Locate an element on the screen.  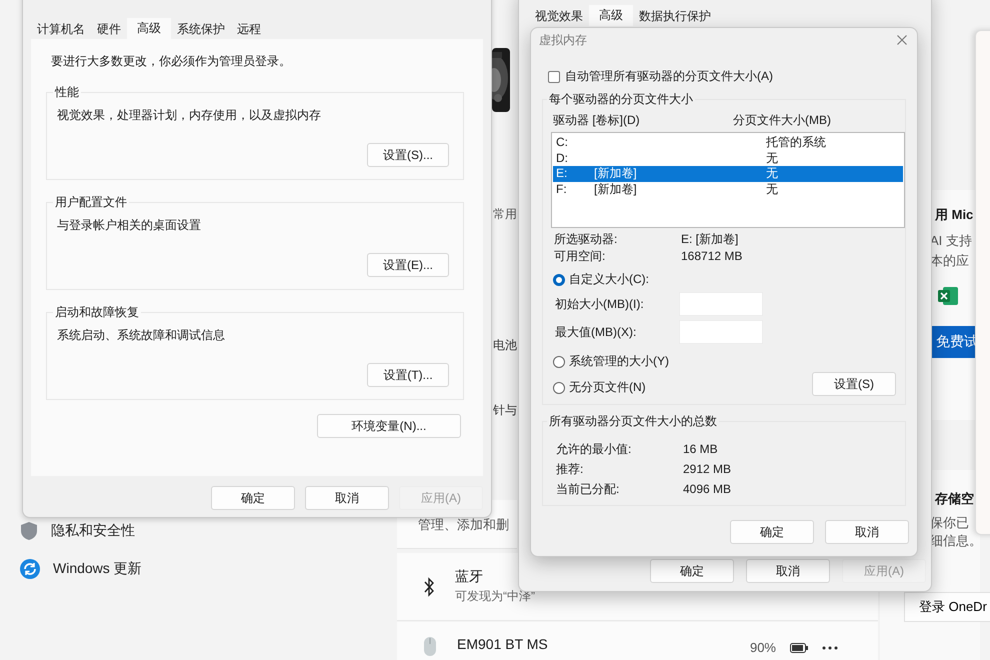
drive-letter: F: is located at coordinates (562, 189).